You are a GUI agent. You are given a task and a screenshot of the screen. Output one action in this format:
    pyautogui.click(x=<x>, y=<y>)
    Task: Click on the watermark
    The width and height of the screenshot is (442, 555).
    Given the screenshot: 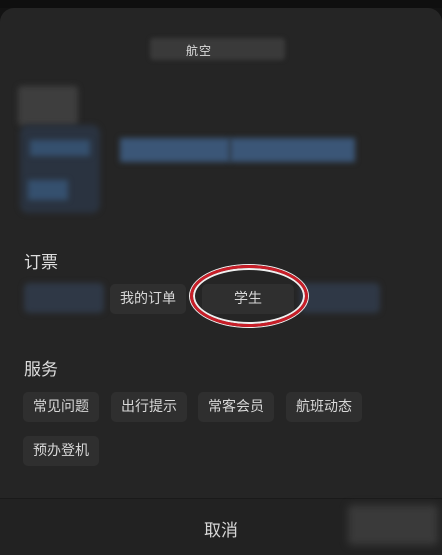 What is the action you would take?
    pyautogui.click(x=393, y=525)
    